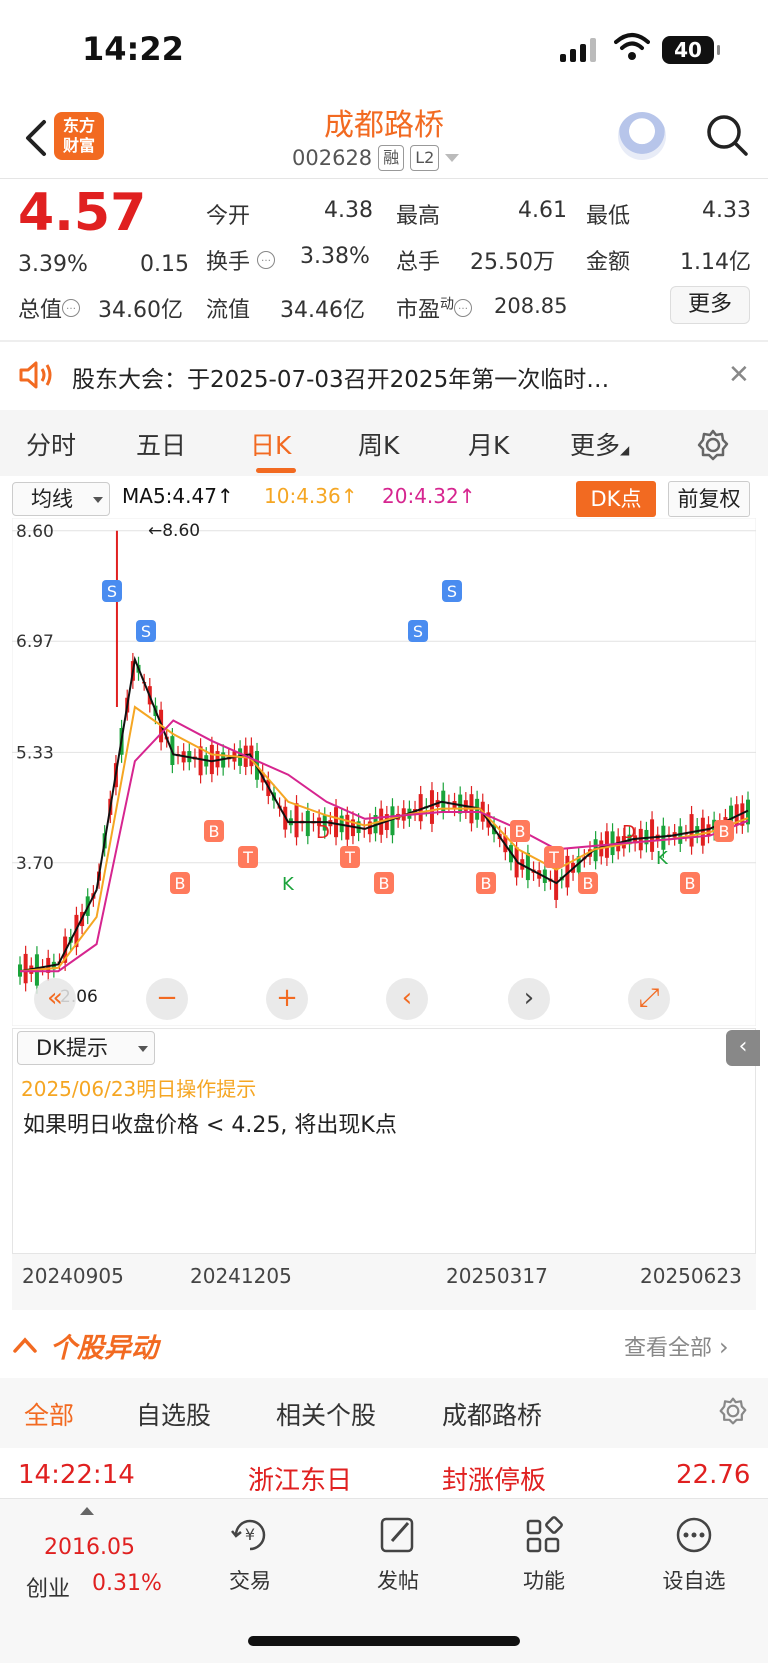 The width and height of the screenshot is (768, 1663). What do you see at coordinates (727, 135) in the screenshot?
I see `search-icon` at bounding box center [727, 135].